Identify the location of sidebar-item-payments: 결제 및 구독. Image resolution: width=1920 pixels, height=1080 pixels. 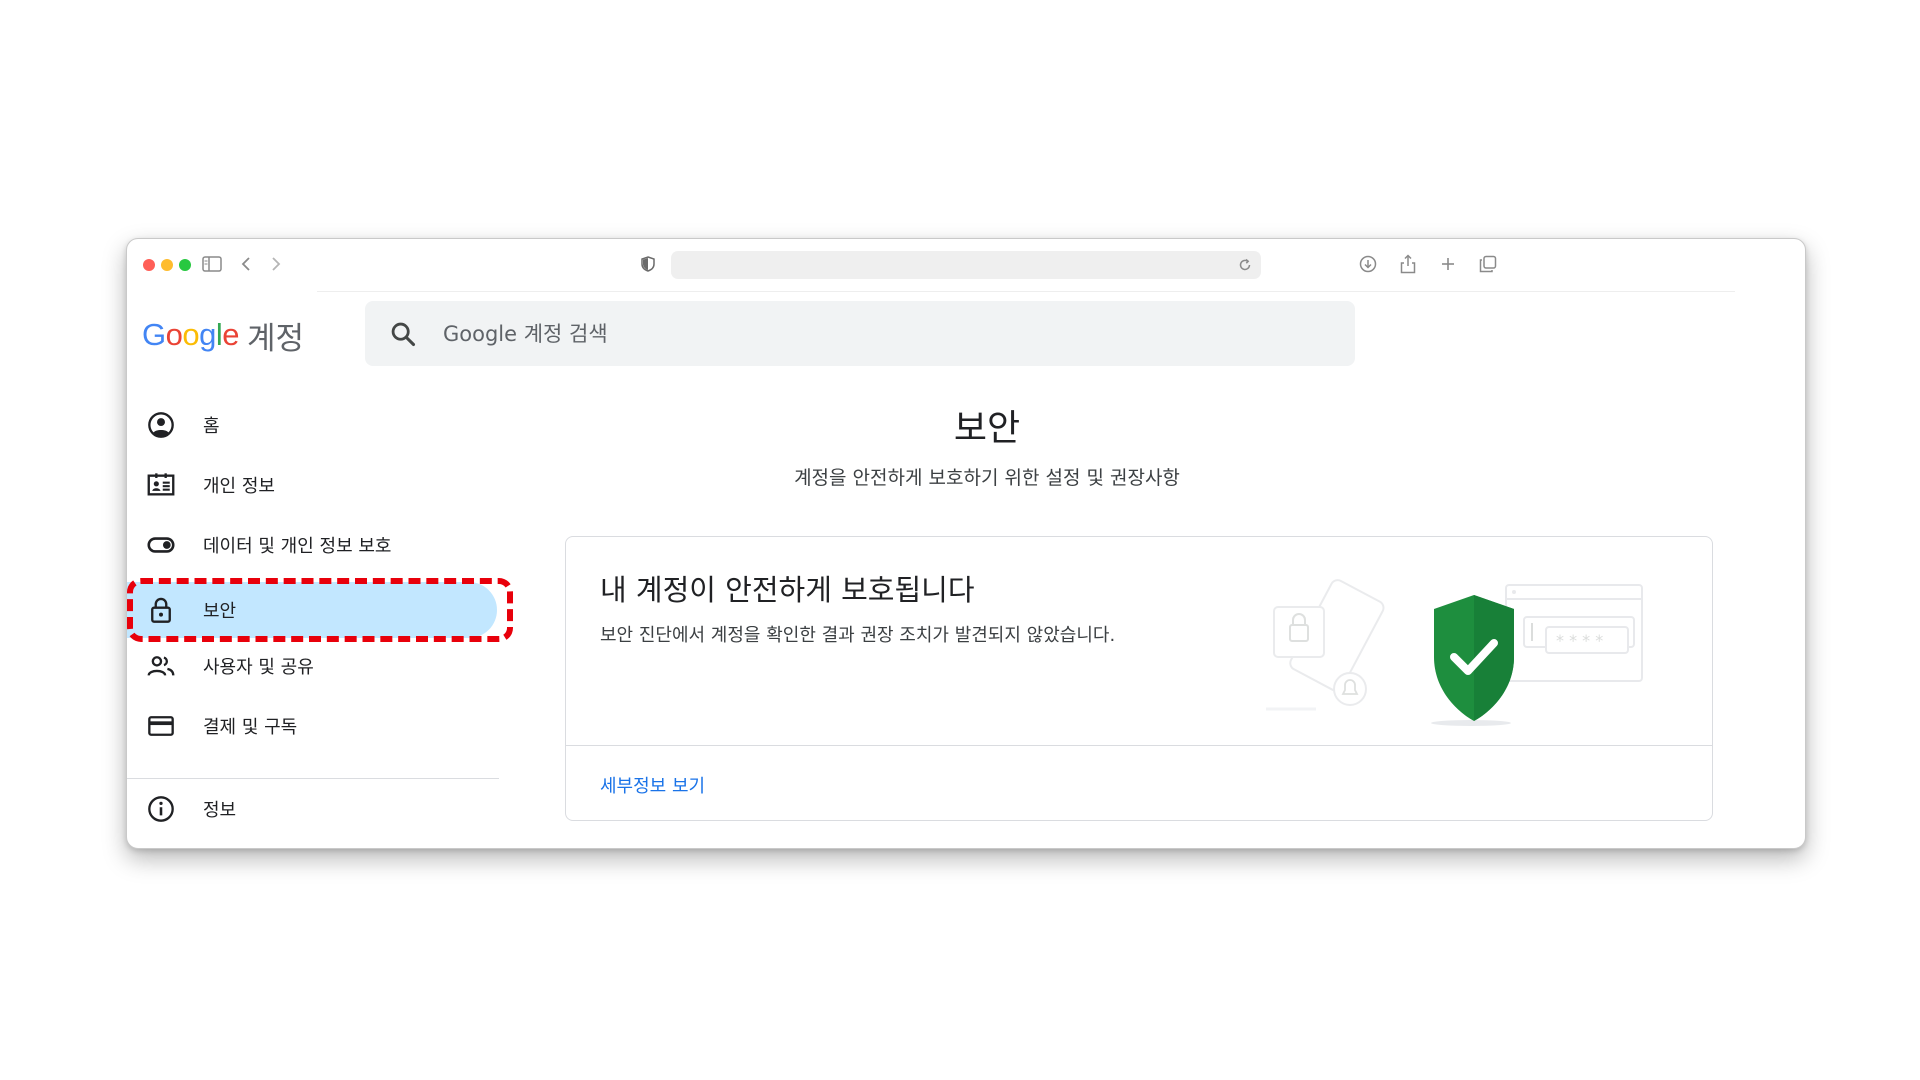
(312, 726).